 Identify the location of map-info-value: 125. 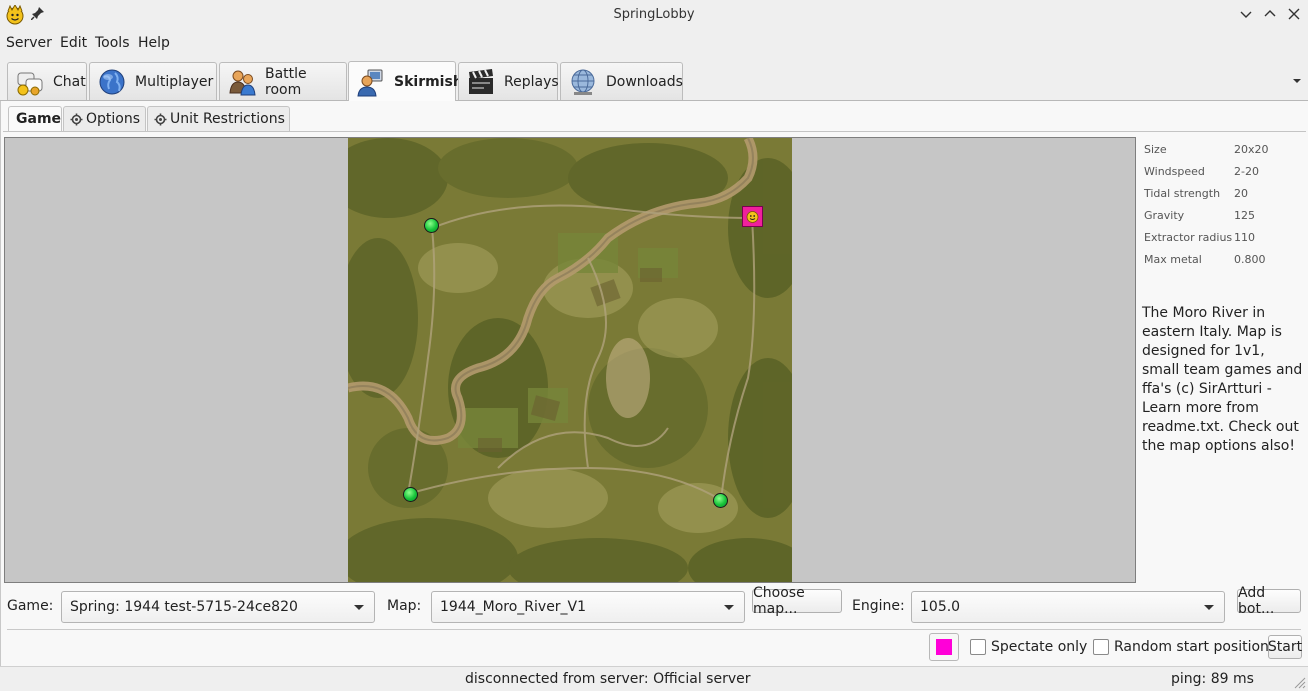
(1244, 215).